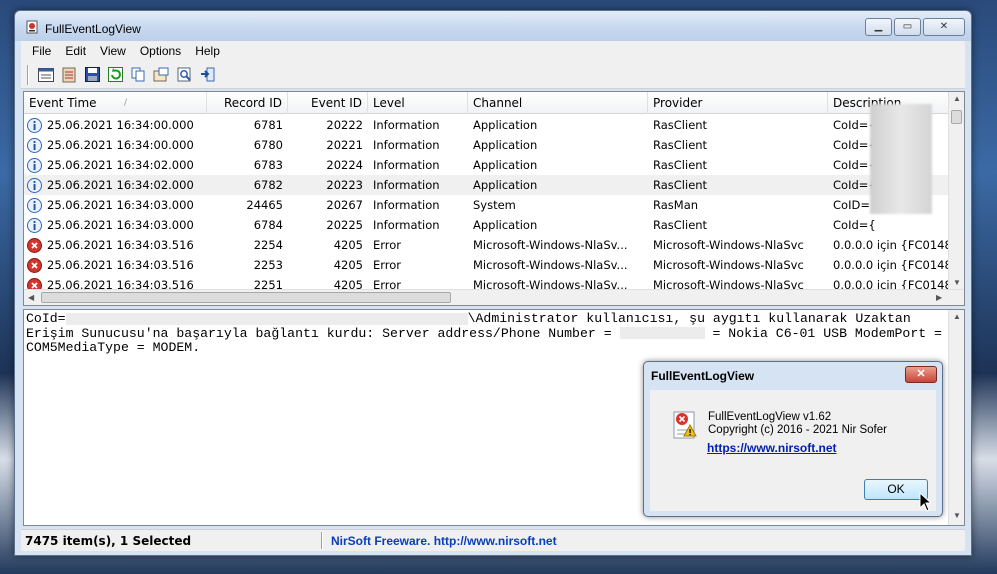  I want to click on vertical-scrollbar: ▲ ▼, so click(956, 191).